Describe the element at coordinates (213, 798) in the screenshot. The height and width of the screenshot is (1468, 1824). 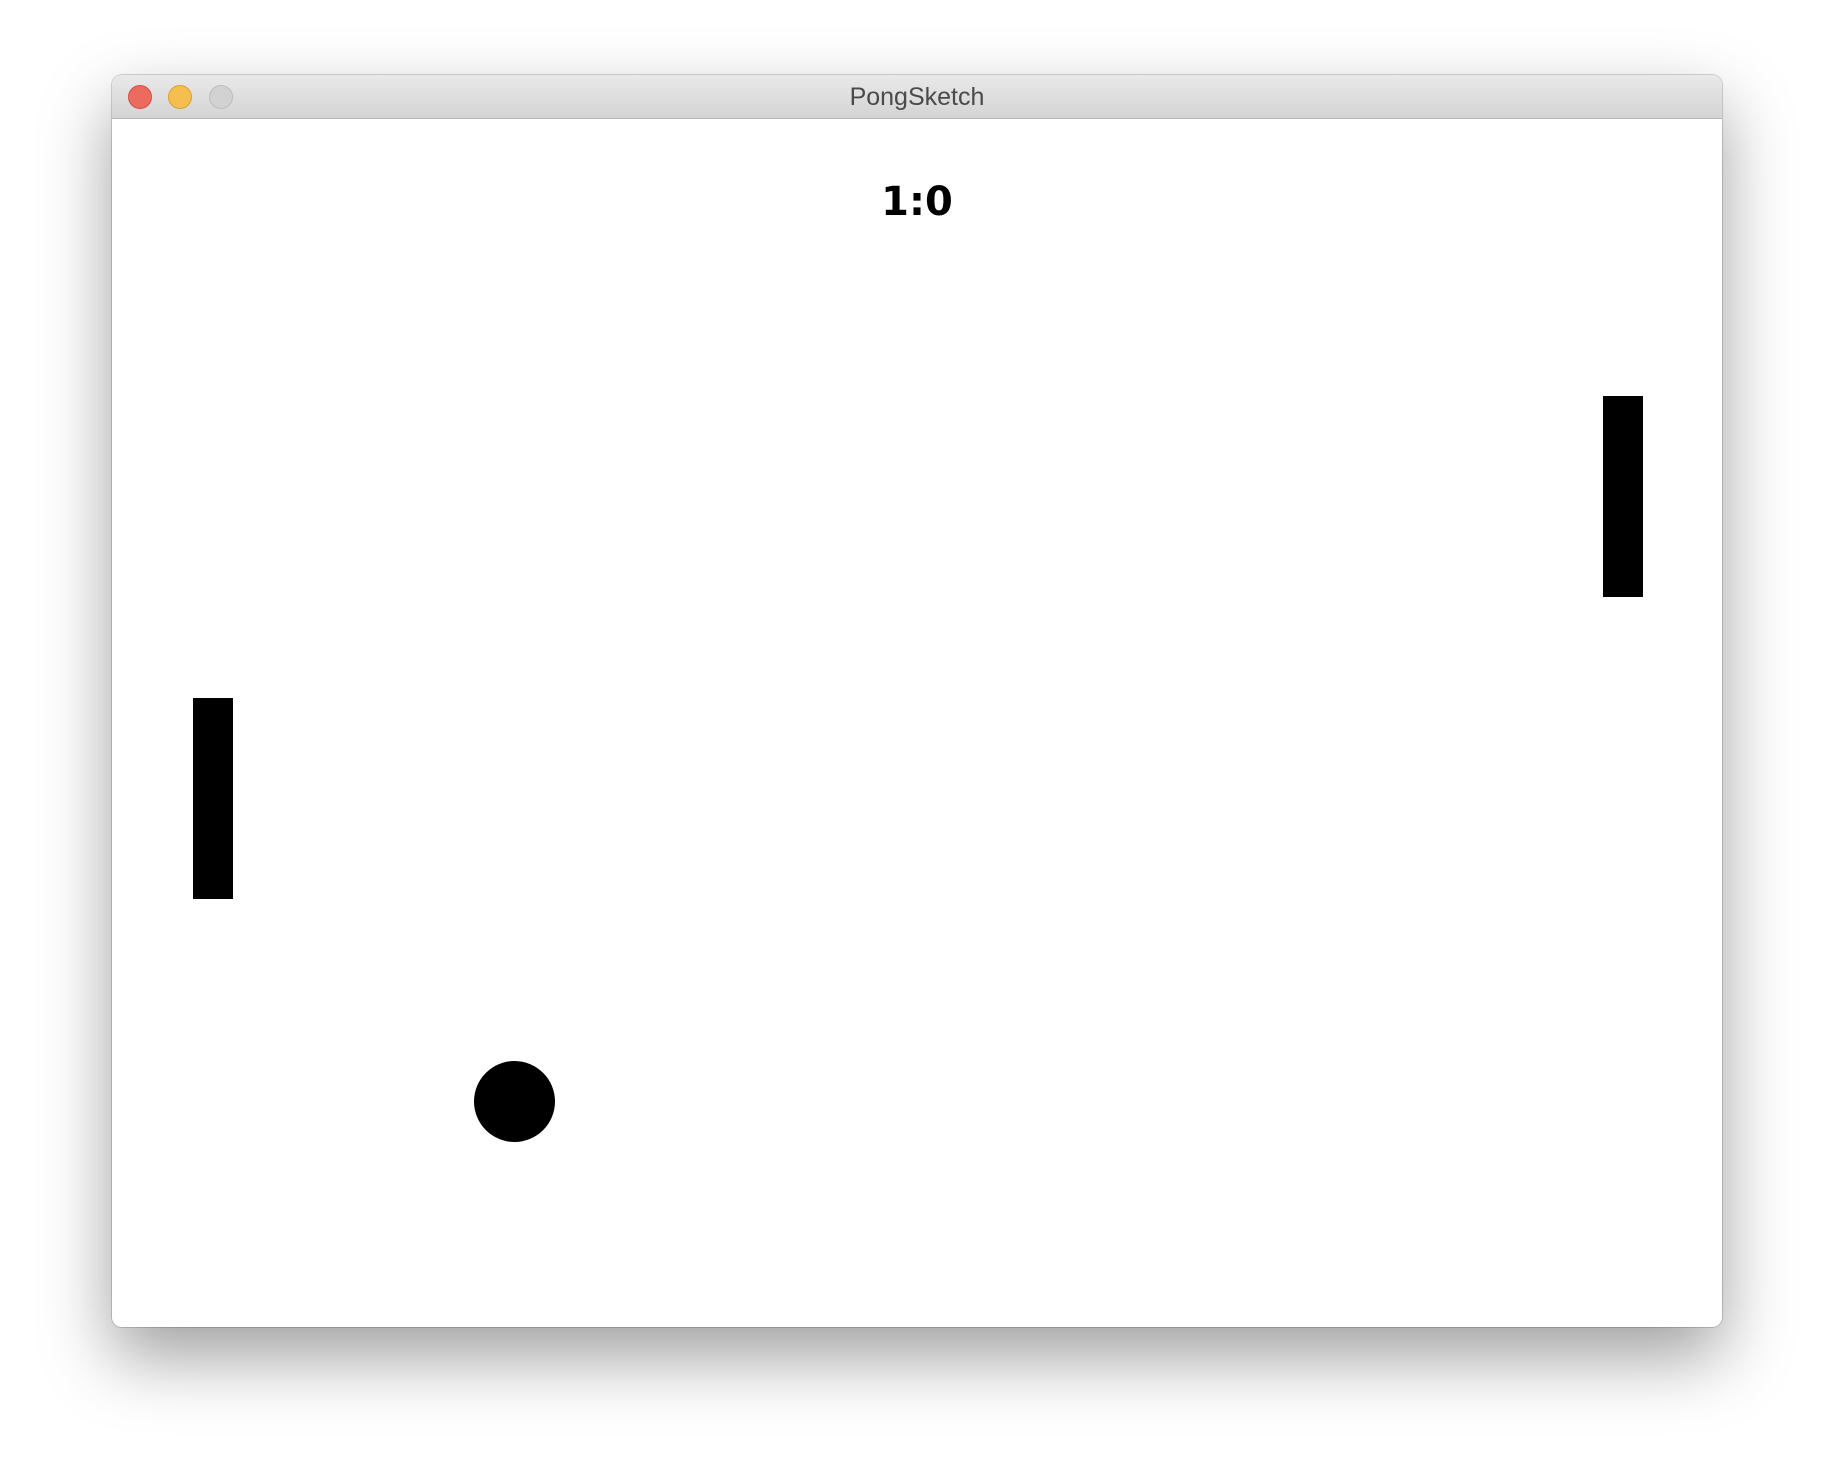
I see `left-paddle` at that location.